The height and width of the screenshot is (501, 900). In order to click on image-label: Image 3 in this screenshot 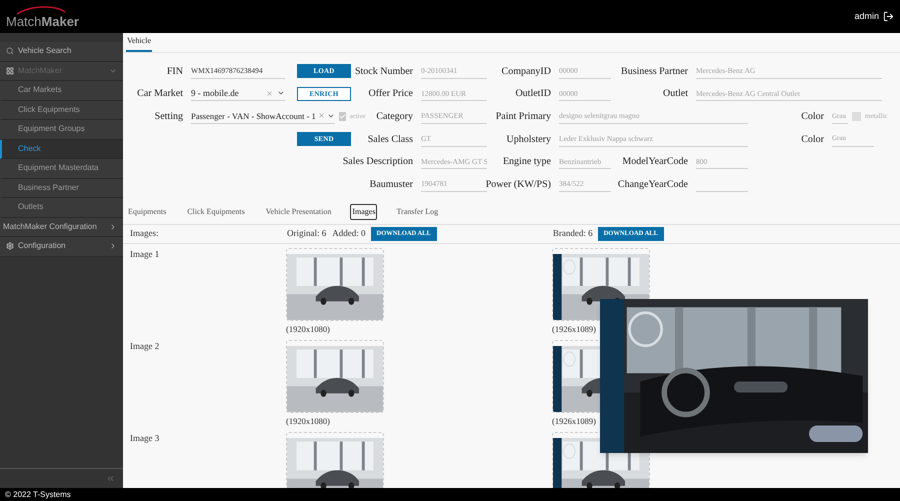, I will do `click(144, 438)`.